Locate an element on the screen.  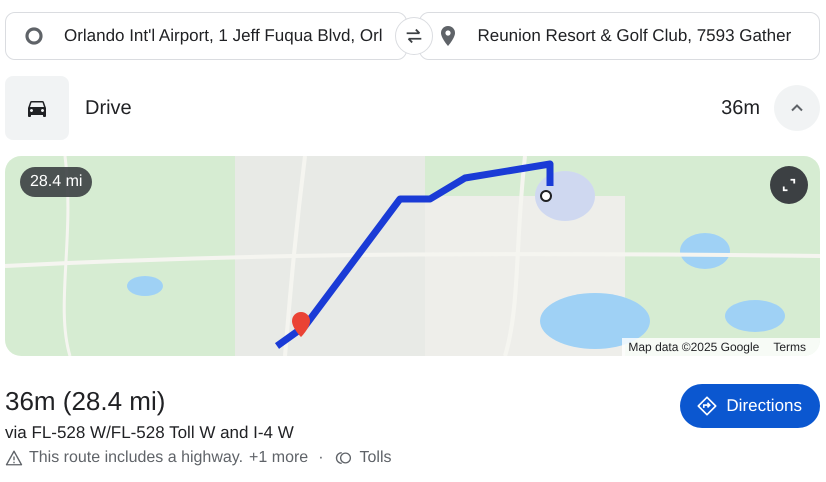
more-link: +1 more is located at coordinates (278, 458).